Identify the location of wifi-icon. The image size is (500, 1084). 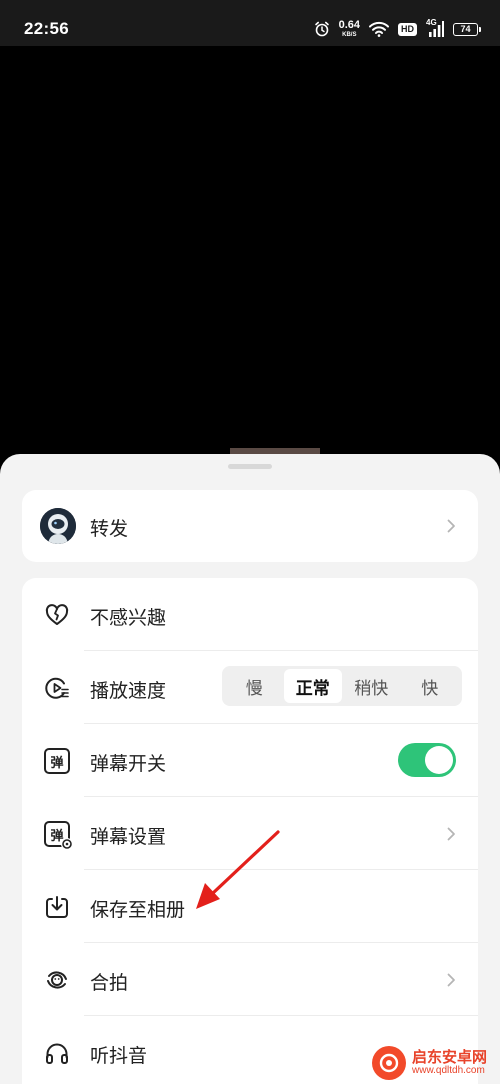
(379, 29).